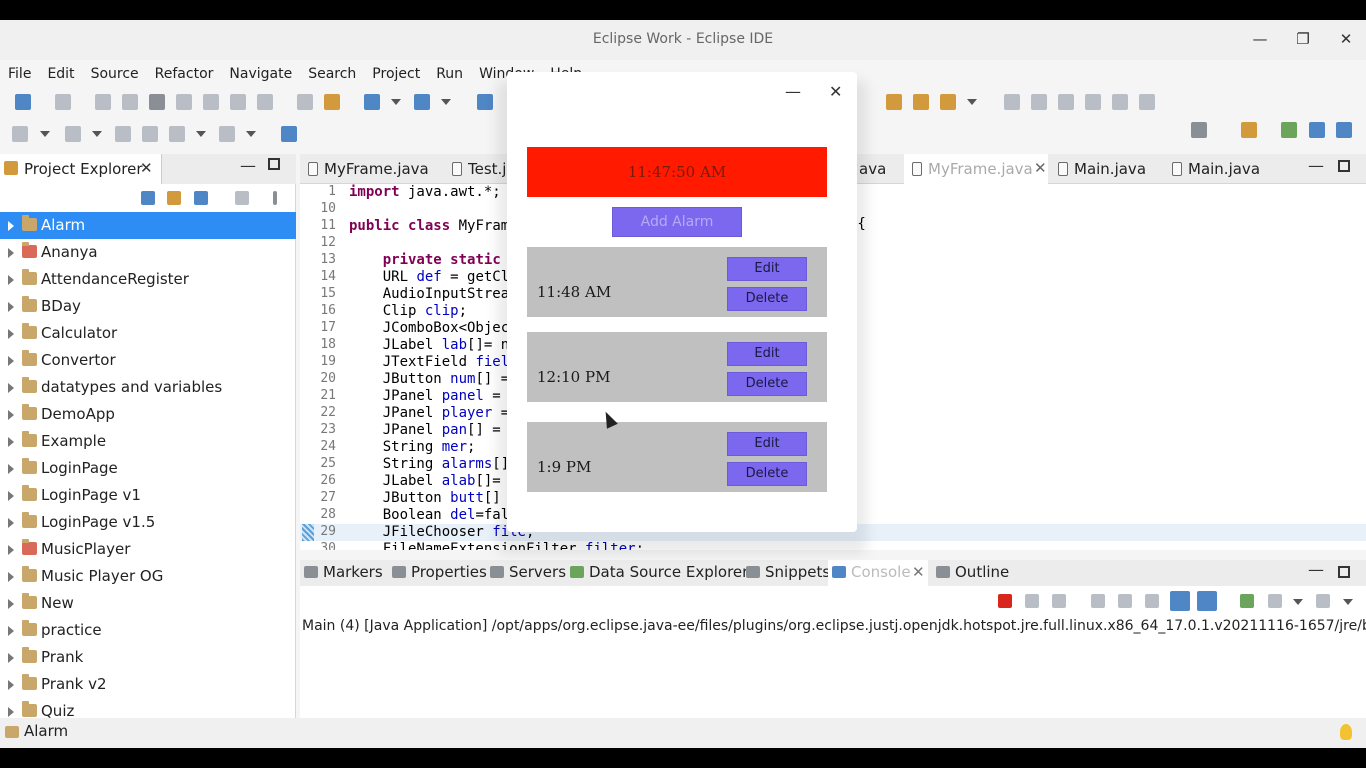 Image resolution: width=1366 pixels, height=768 pixels. I want to click on pin-console-icon, so click(1247, 601).